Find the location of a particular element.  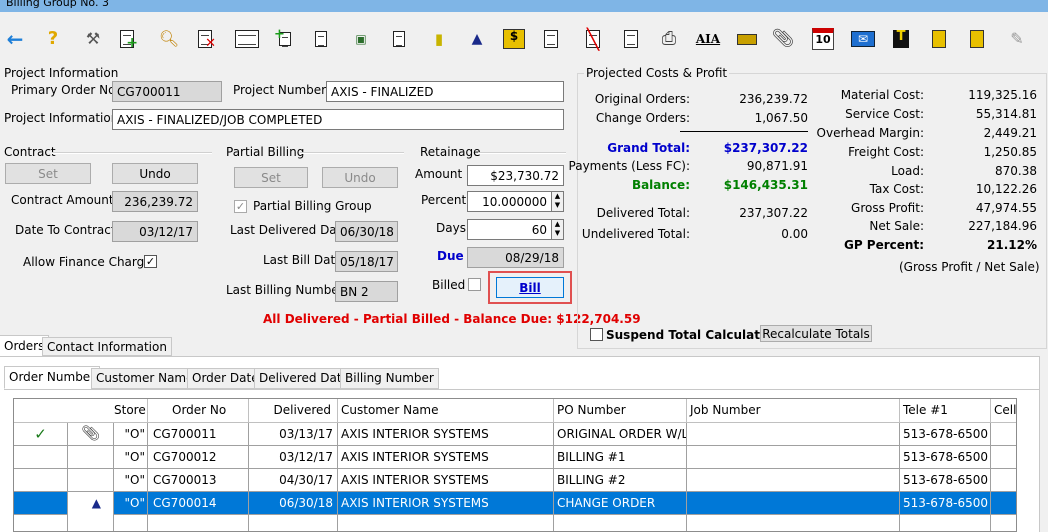

days-spinner: ▲ ▼ is located at coordinates (557, 229).